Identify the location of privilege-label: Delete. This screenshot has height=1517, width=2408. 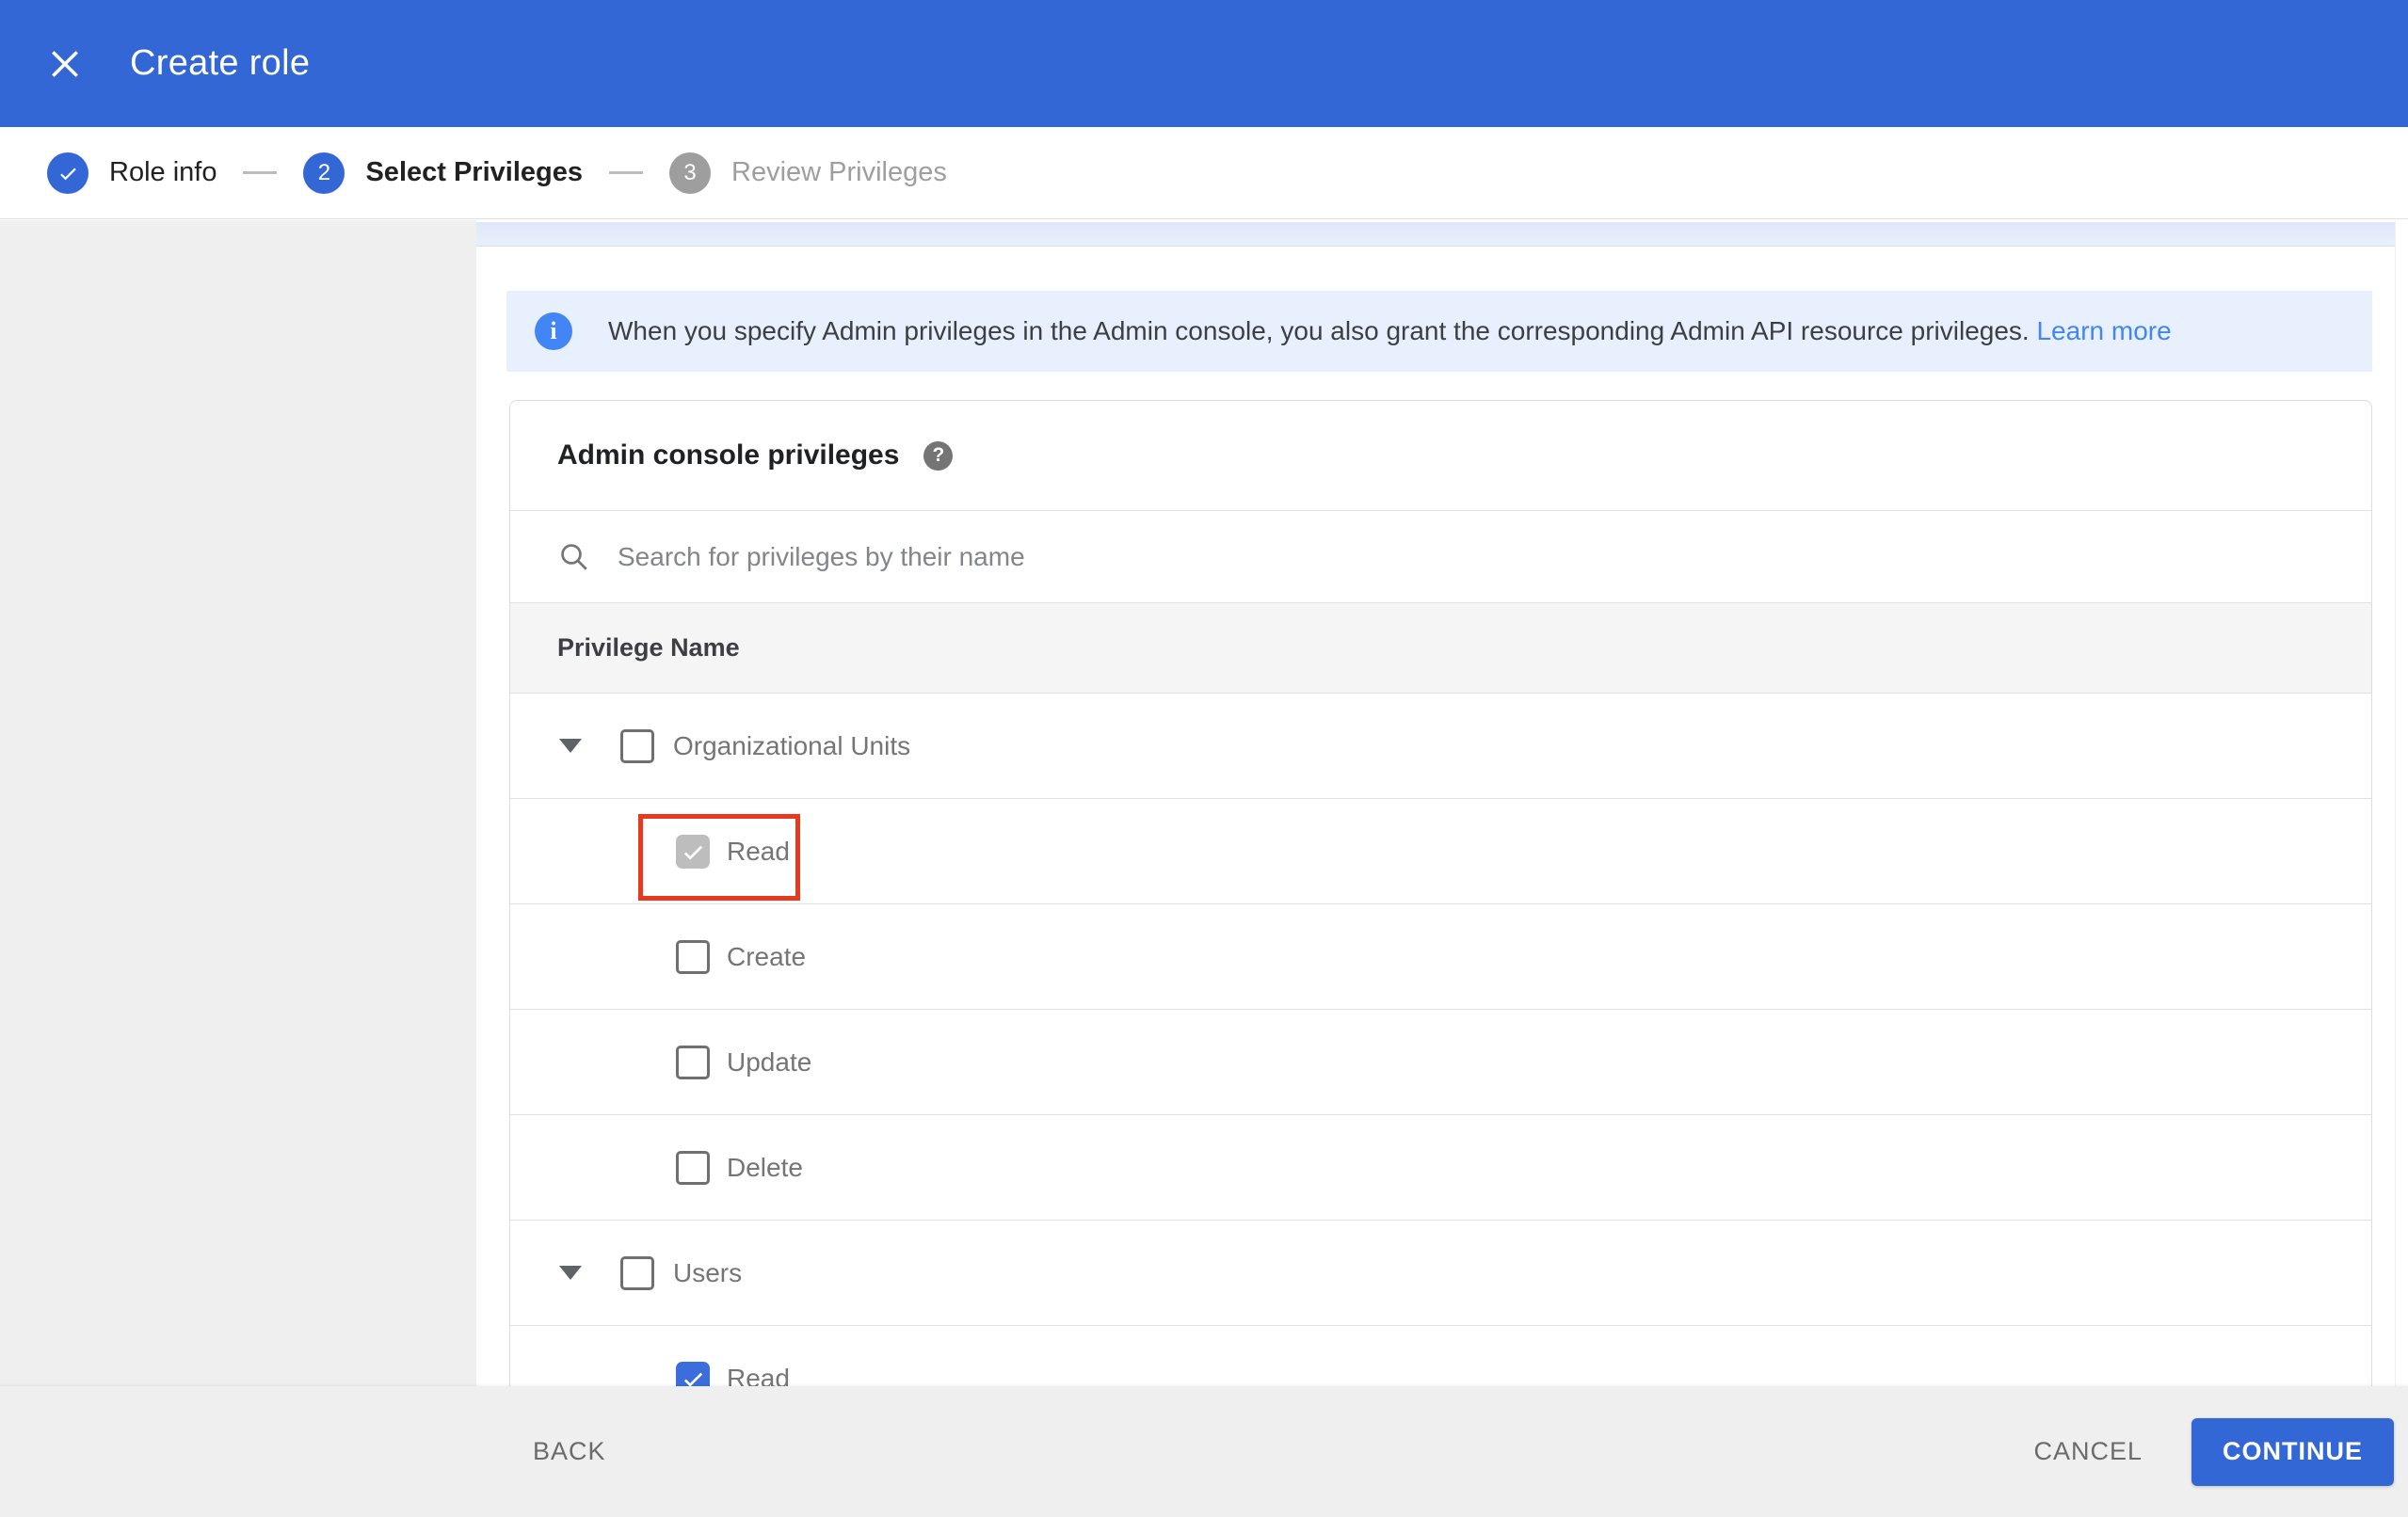
(765, 1168).